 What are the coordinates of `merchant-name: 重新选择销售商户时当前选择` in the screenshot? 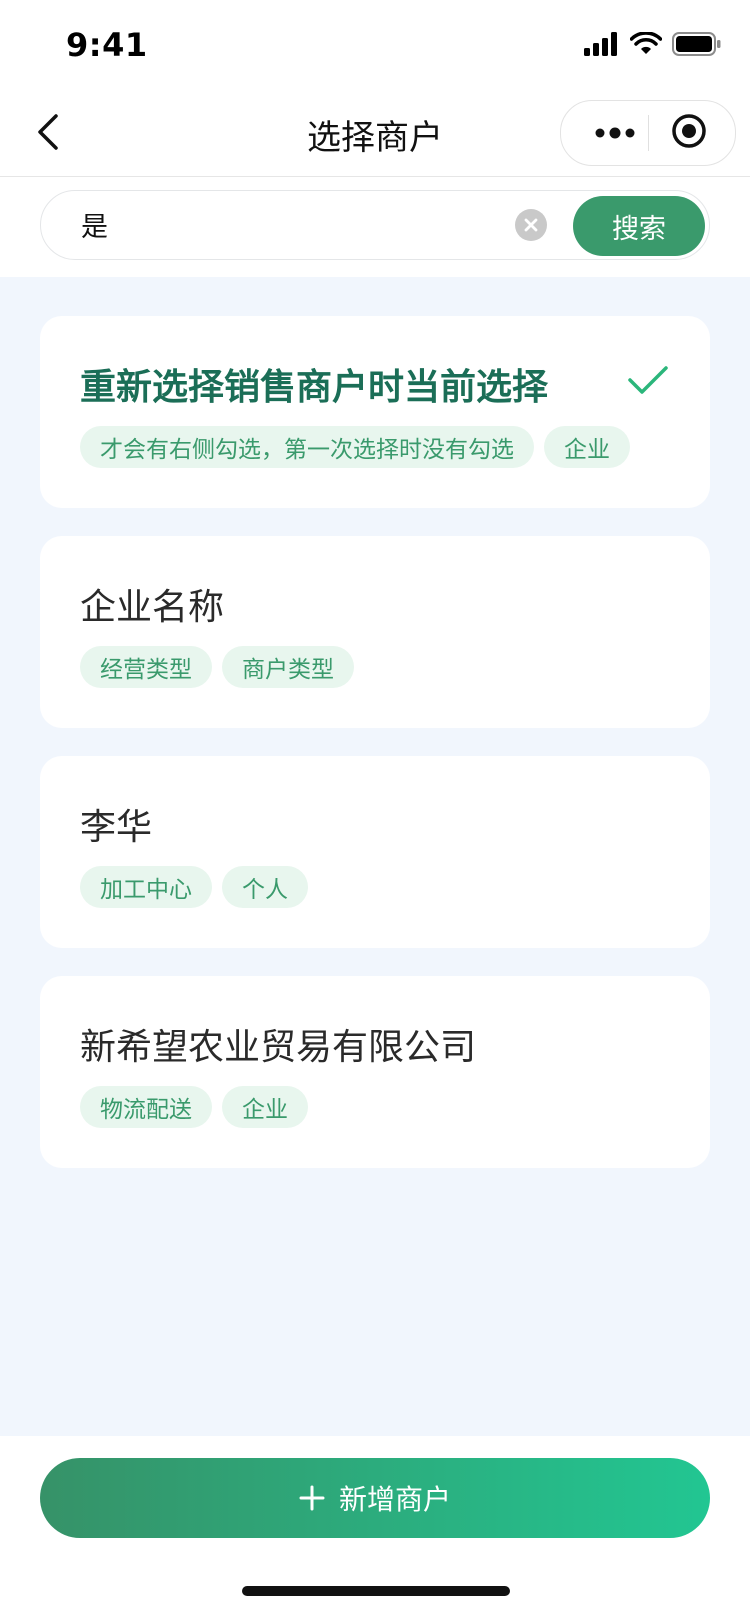 It's located at (314, 387).